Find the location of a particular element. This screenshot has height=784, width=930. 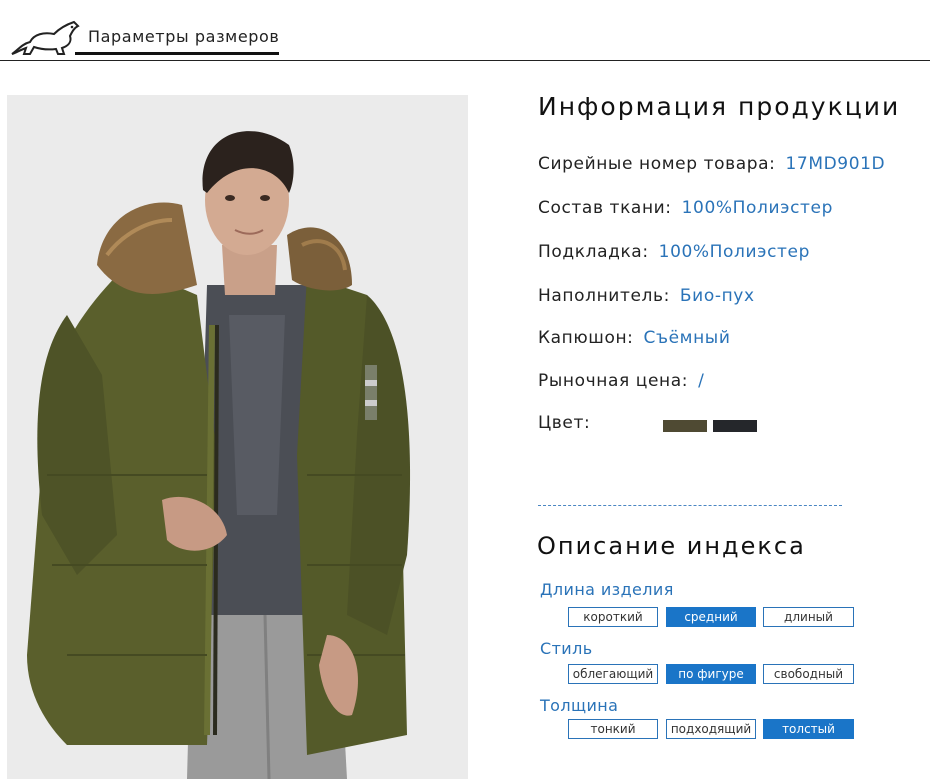

color-swatch-olive is located at coordinates (685, 426).